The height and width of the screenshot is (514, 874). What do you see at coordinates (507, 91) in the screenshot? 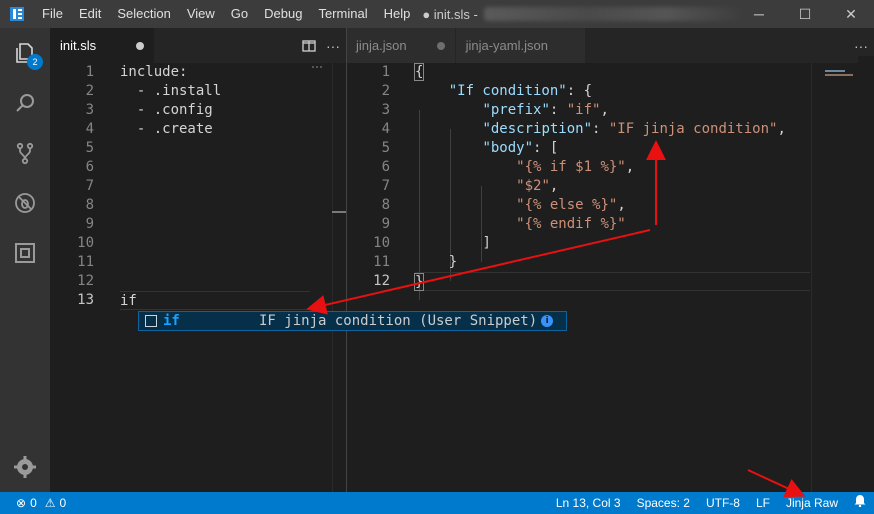
I see `json-key: "If condition"` at bounding box center [507, 91].